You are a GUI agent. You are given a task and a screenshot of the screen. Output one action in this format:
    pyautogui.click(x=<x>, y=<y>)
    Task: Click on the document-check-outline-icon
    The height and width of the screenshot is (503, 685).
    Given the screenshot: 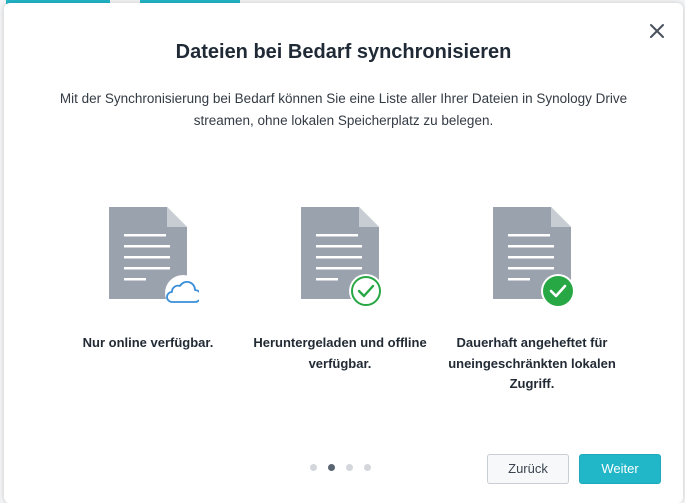 What is the action you would take?
    pyautogui.click(x=341, y=257)
    